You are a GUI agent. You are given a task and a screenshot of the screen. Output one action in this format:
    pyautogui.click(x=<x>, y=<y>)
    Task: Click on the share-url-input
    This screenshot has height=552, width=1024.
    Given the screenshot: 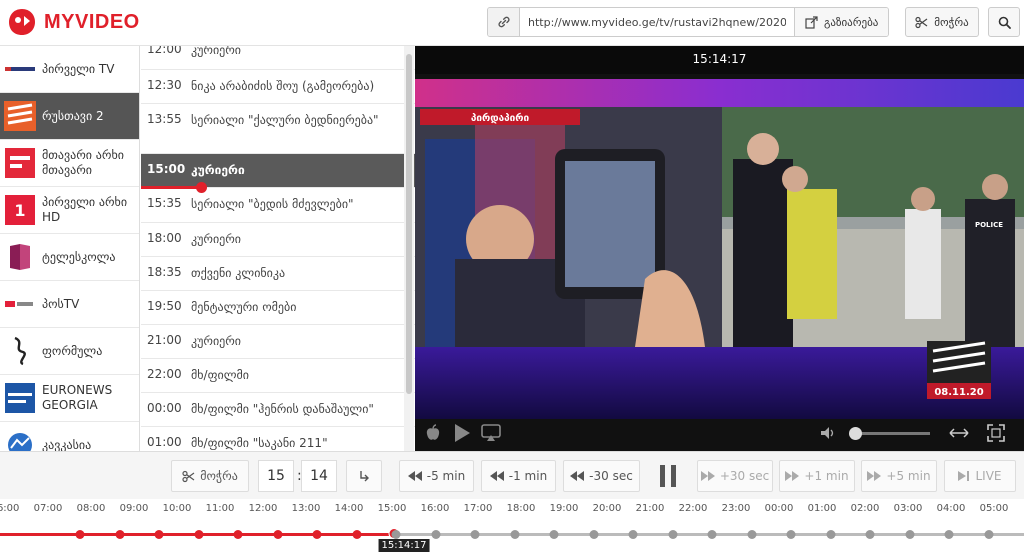 What is the action you would take?
    pyautogui.click(x=657, y=22)
    